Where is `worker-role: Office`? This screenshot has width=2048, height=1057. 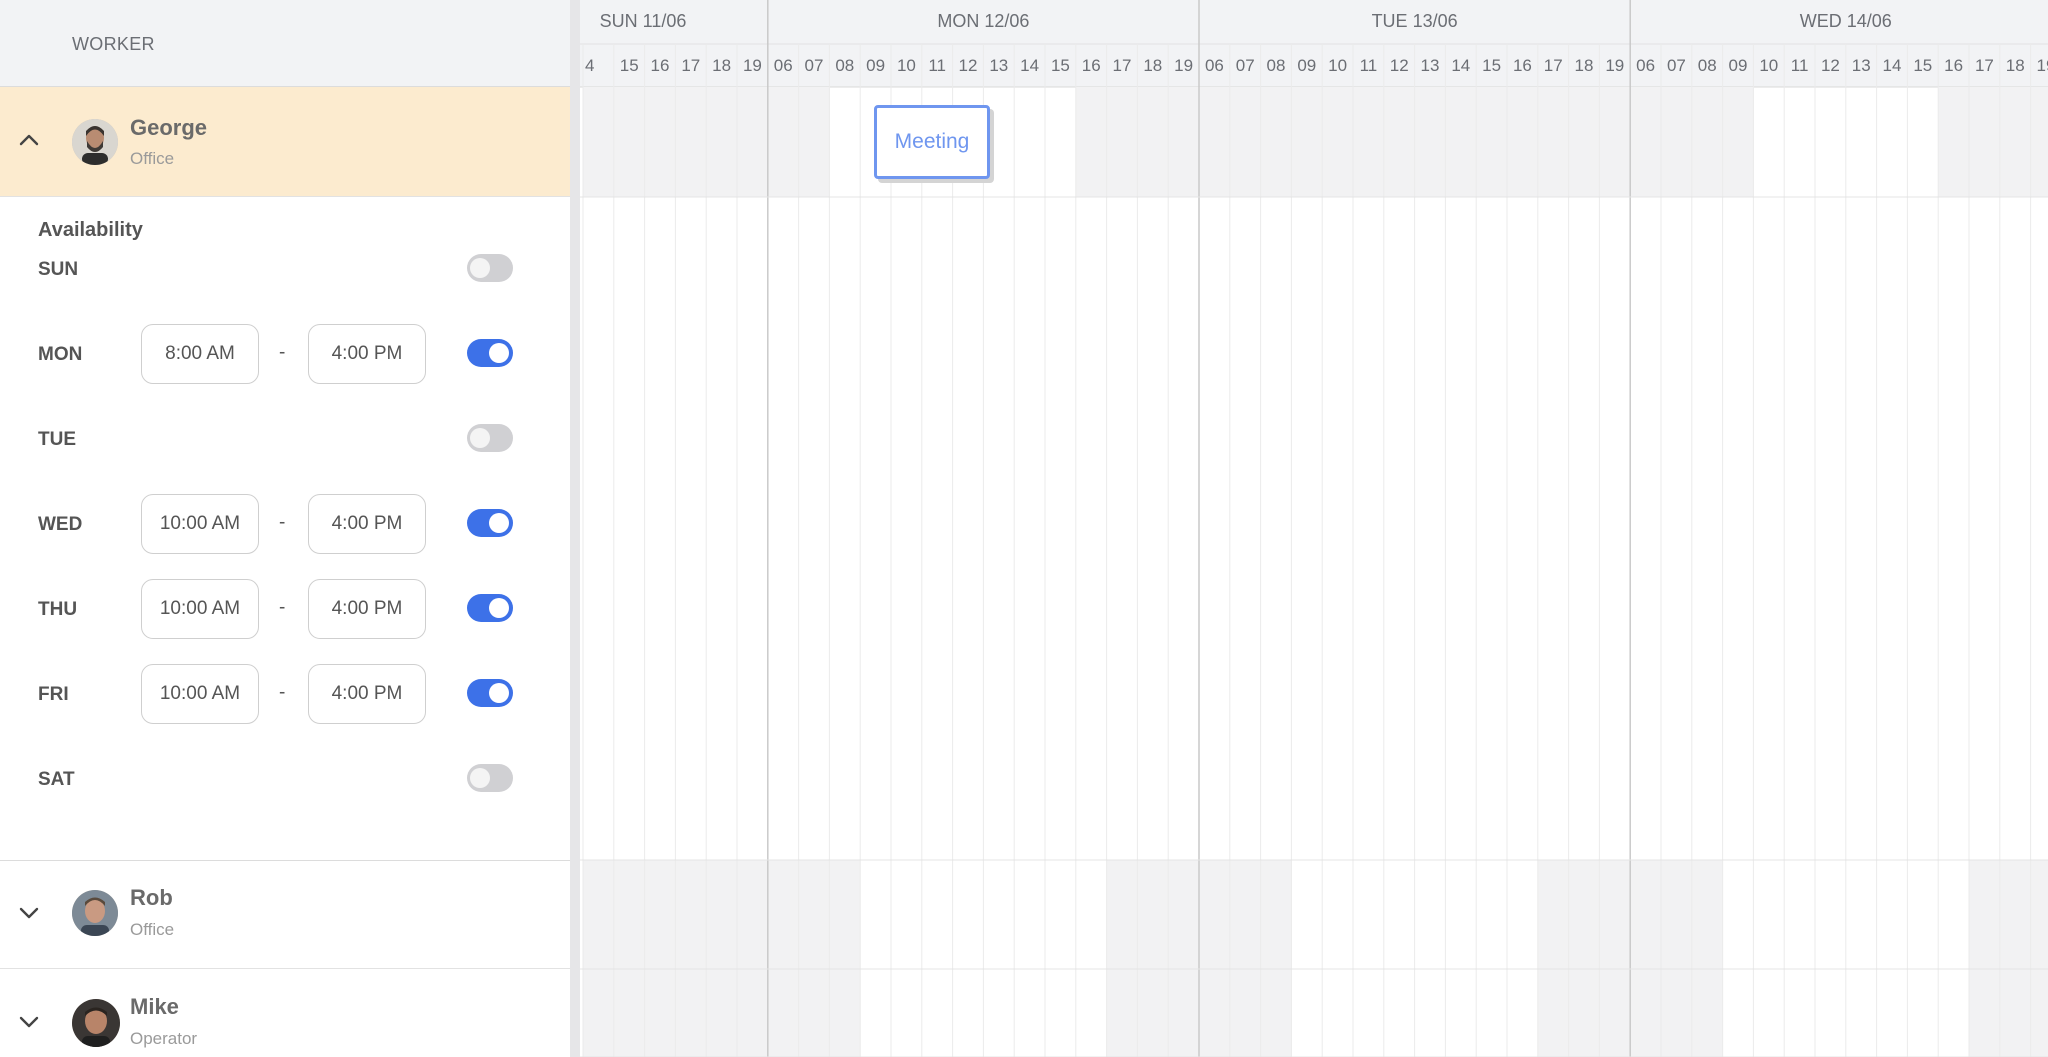 worker-role: Office is located at coordinates (152, 929).